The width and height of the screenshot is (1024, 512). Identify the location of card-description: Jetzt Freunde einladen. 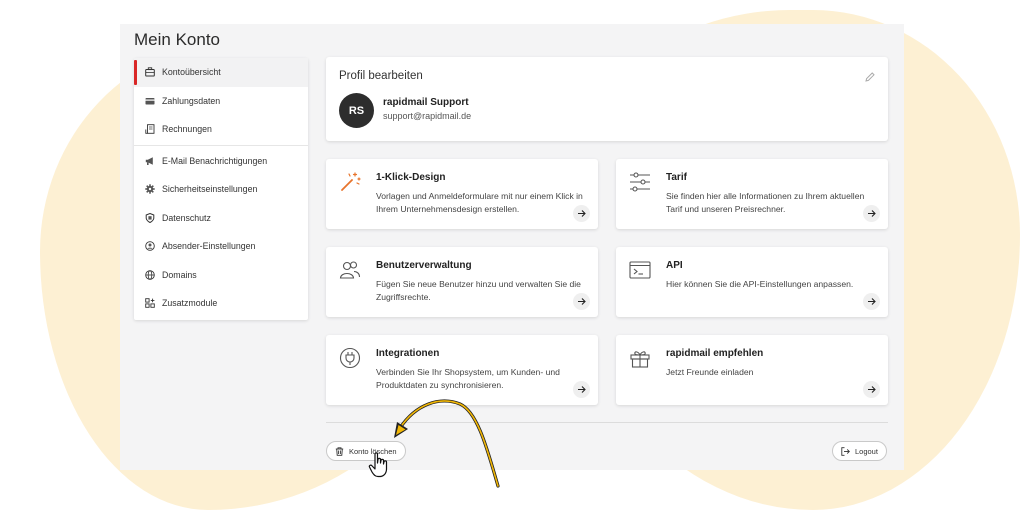
(710, 372).